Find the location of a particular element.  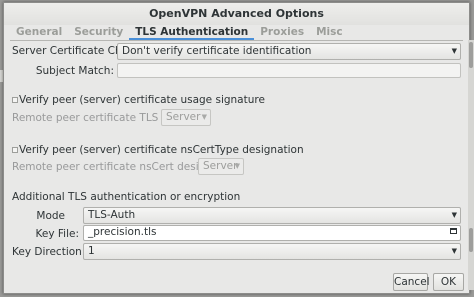

nscert-designation-value: Server is located at coordinates (220, 166).